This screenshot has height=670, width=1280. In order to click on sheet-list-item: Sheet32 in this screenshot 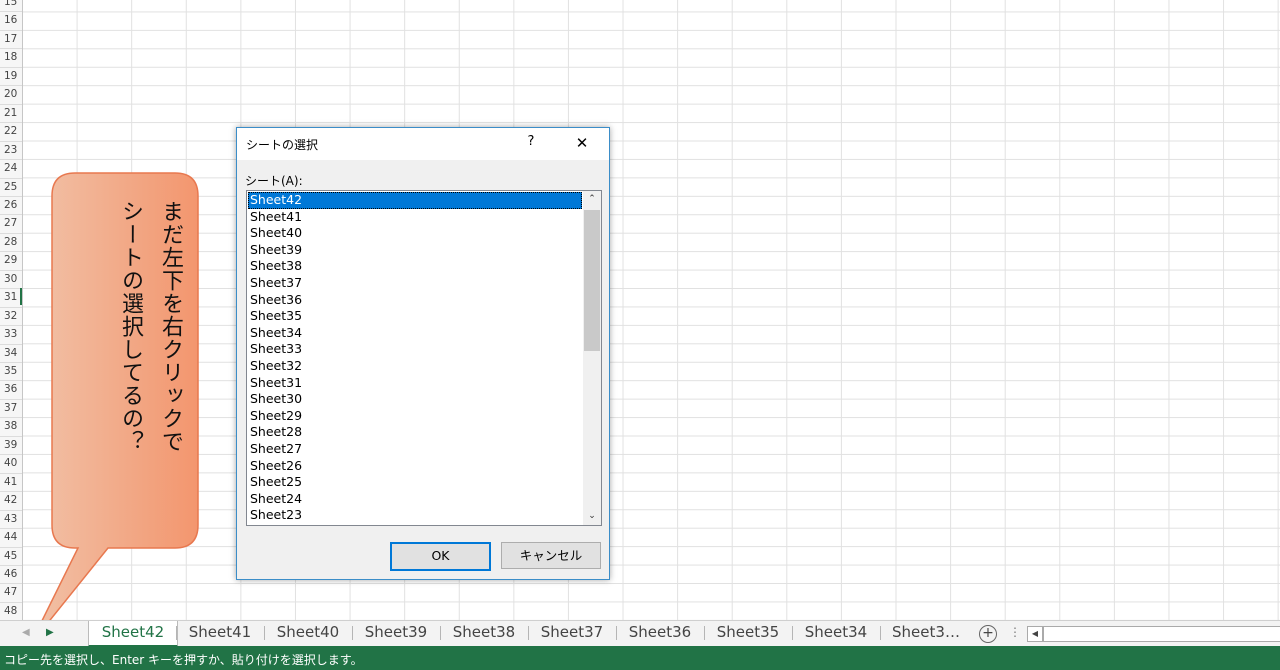, I will do `click(415, 366)`.